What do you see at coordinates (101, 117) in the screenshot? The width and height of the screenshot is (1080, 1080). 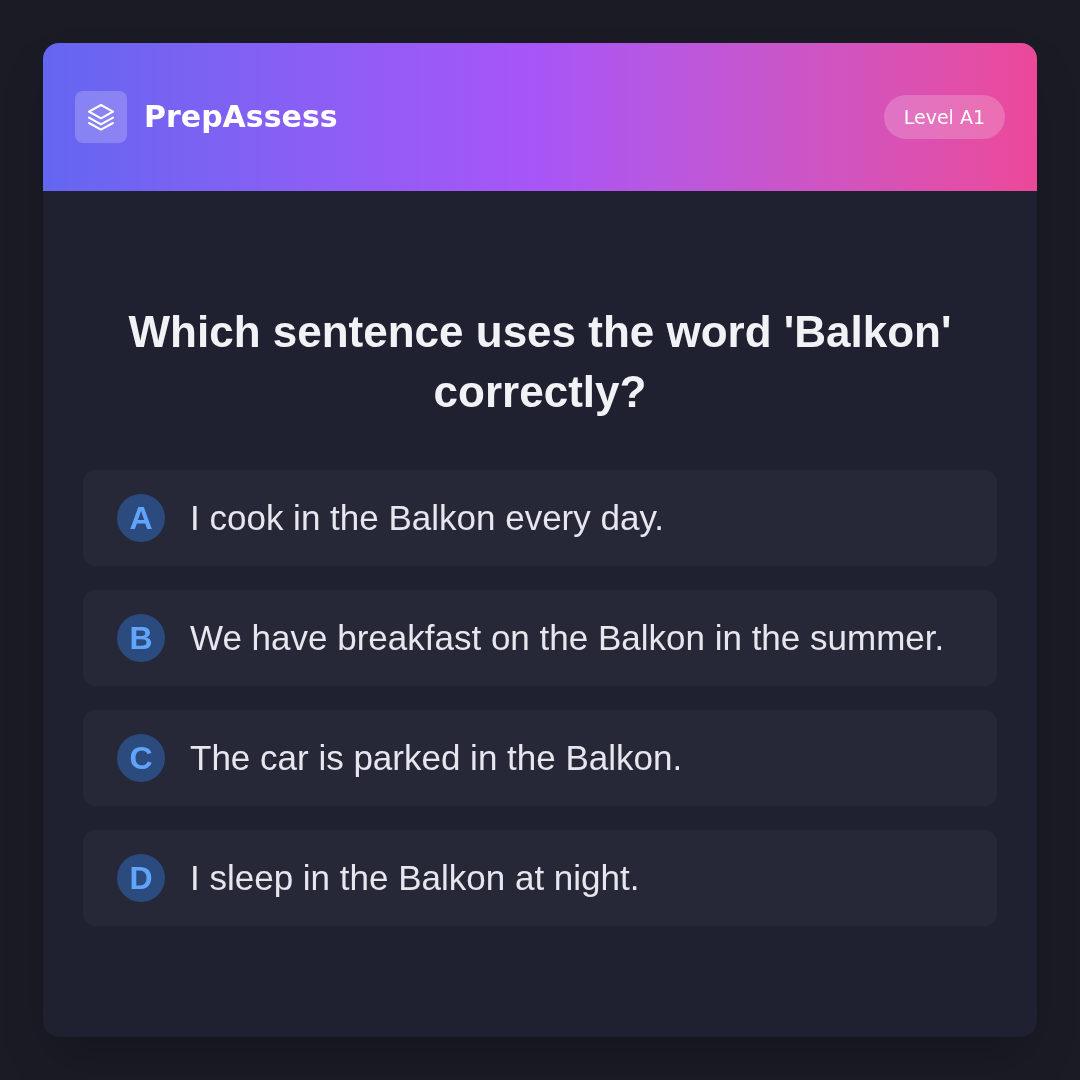 I see `layers-icon` at bounding box center [101, 117].